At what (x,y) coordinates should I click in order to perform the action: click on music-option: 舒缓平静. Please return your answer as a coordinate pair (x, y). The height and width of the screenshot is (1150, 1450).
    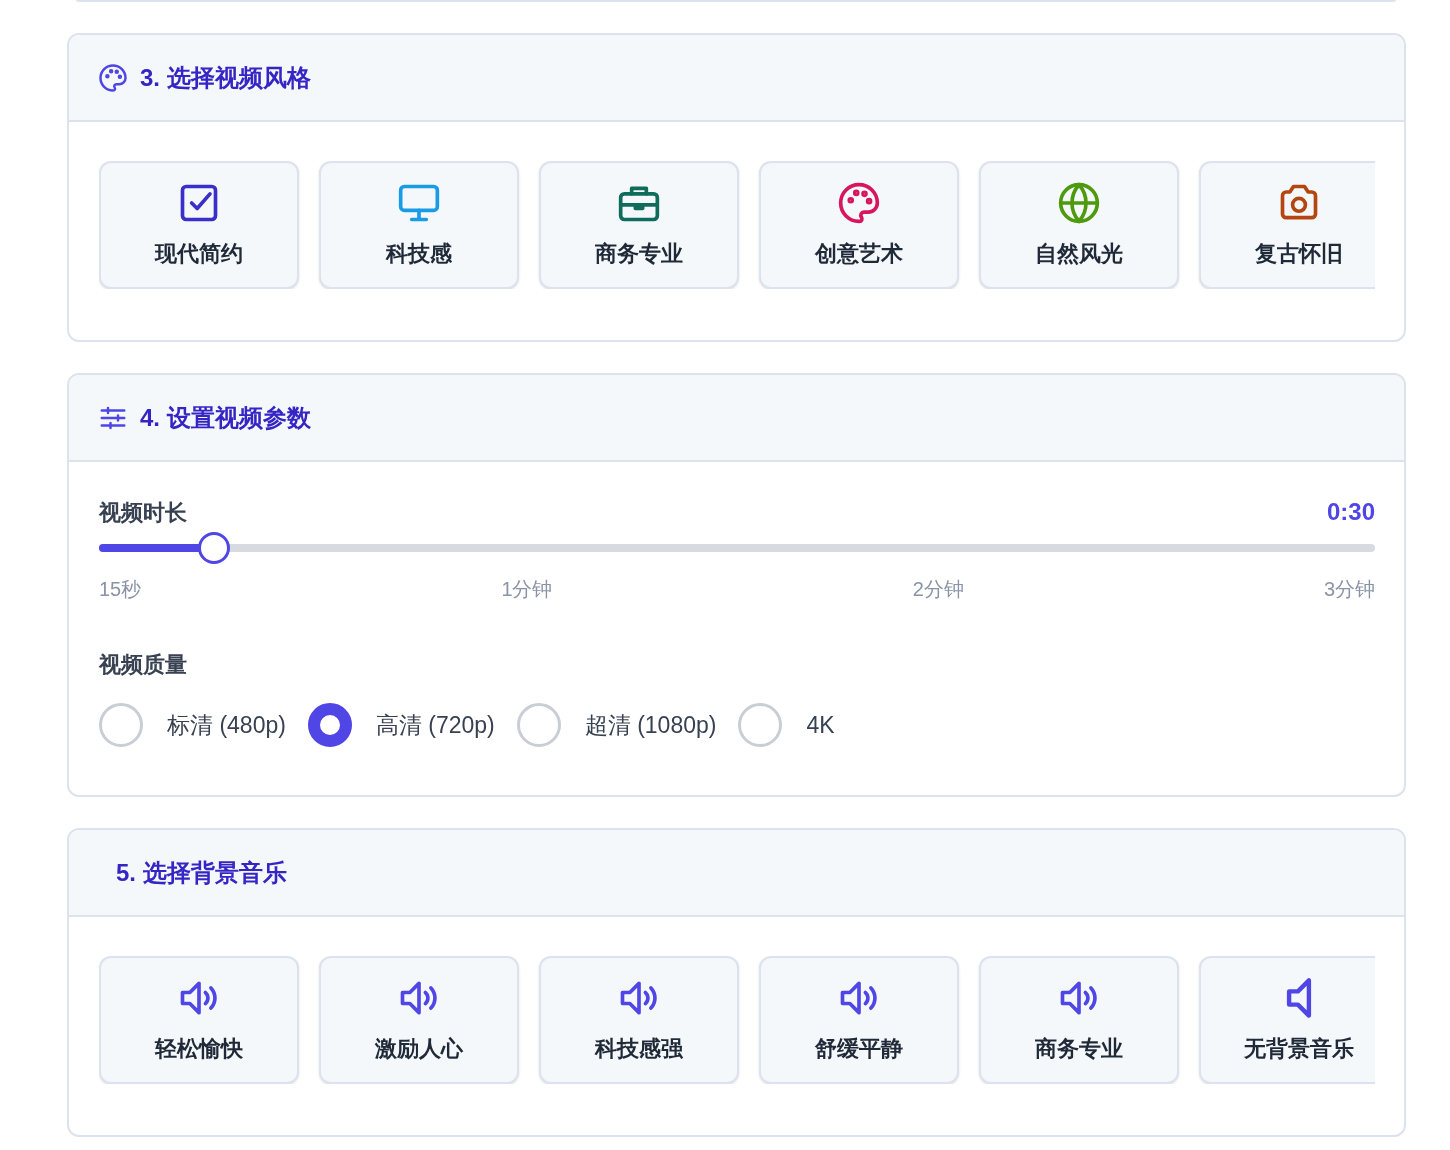
    Looking at the image, I should click on (859, 1020).